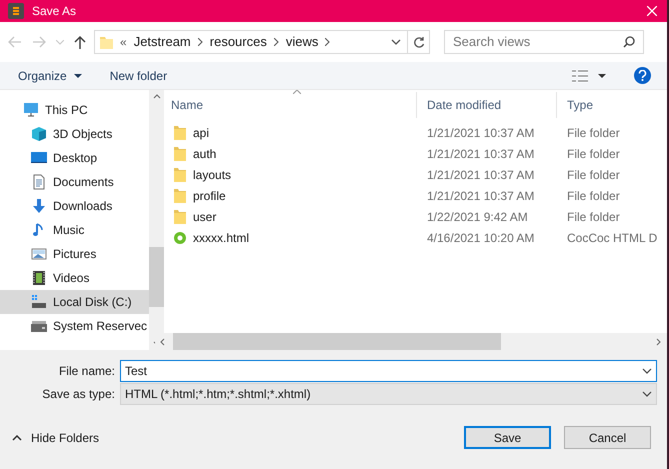  I want to click on document-icon, so click(39, 182).